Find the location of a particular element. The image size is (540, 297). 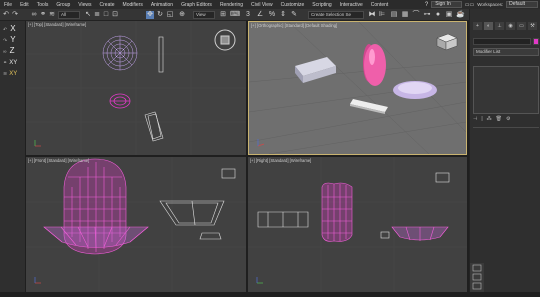

select-and-place-icon: ⊕ is located at coordinates (182, 15).